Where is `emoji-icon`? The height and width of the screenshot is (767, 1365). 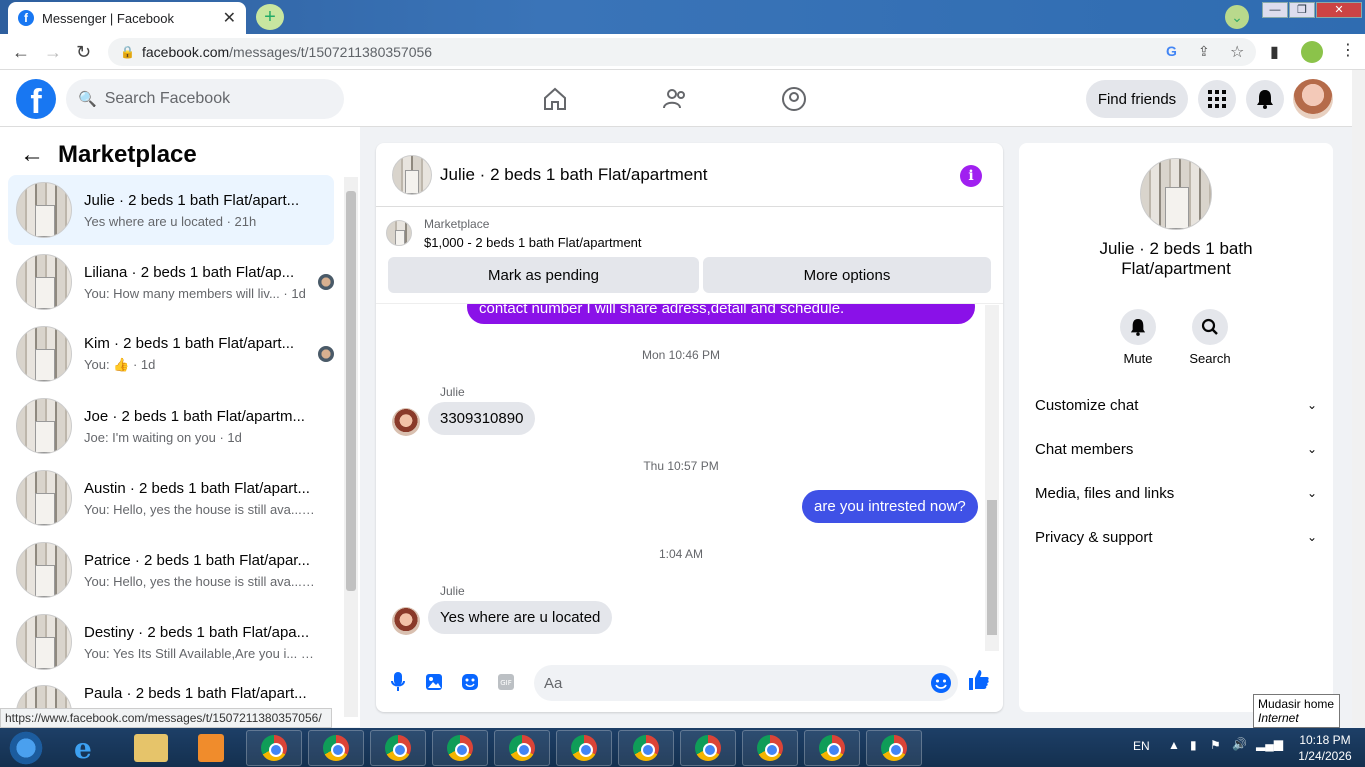
emoji-icon is located at coordinates (941, 683).